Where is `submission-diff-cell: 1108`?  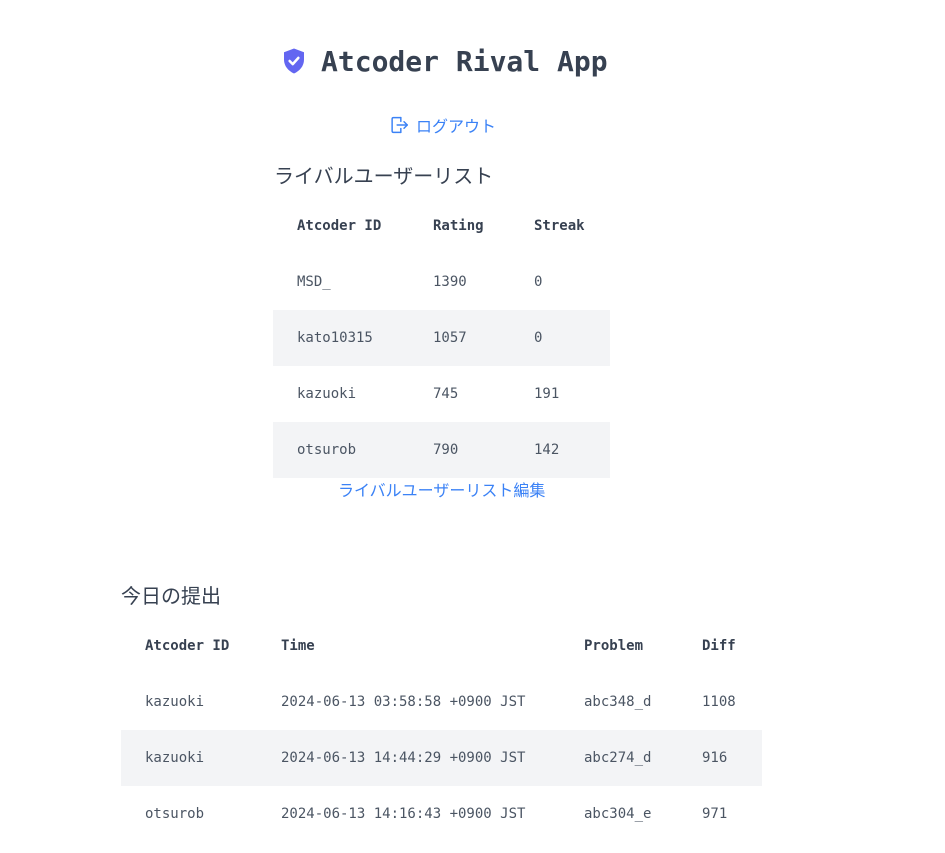 submission-diff-cell: 1108 is located at coordinates (719, 702).